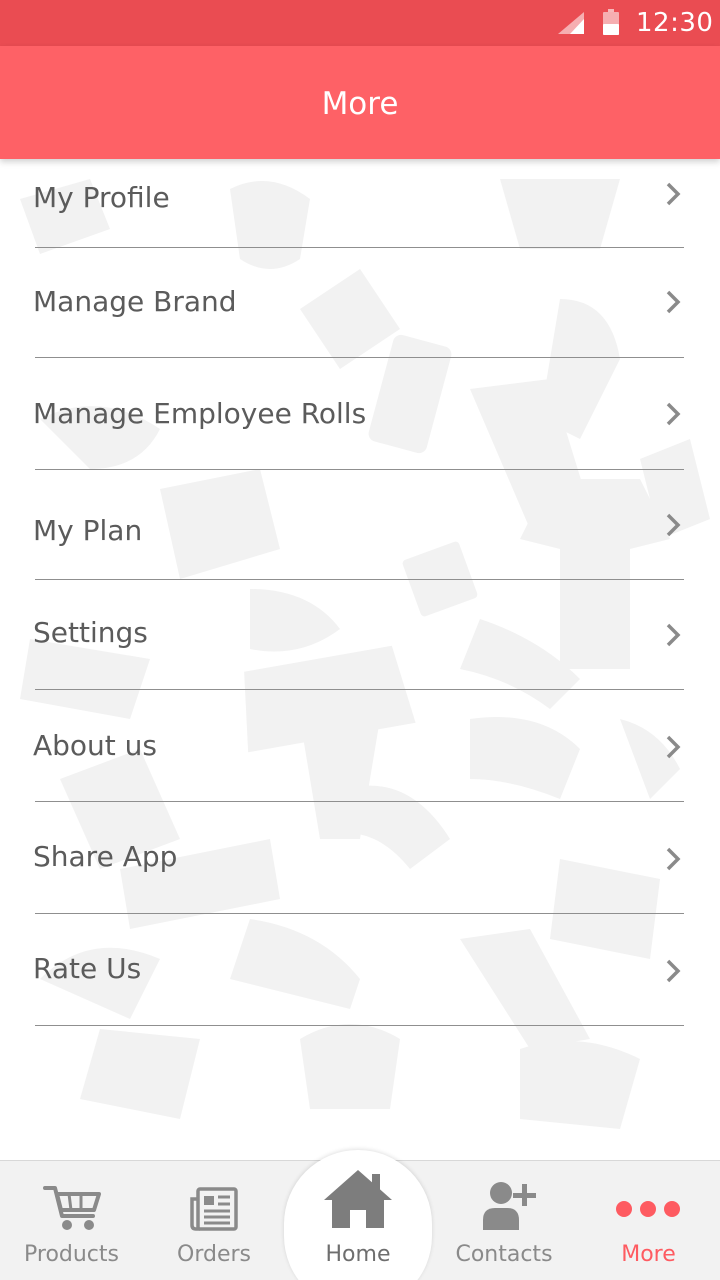  I want to click on nav-label: Orders, so click(214, 1254).